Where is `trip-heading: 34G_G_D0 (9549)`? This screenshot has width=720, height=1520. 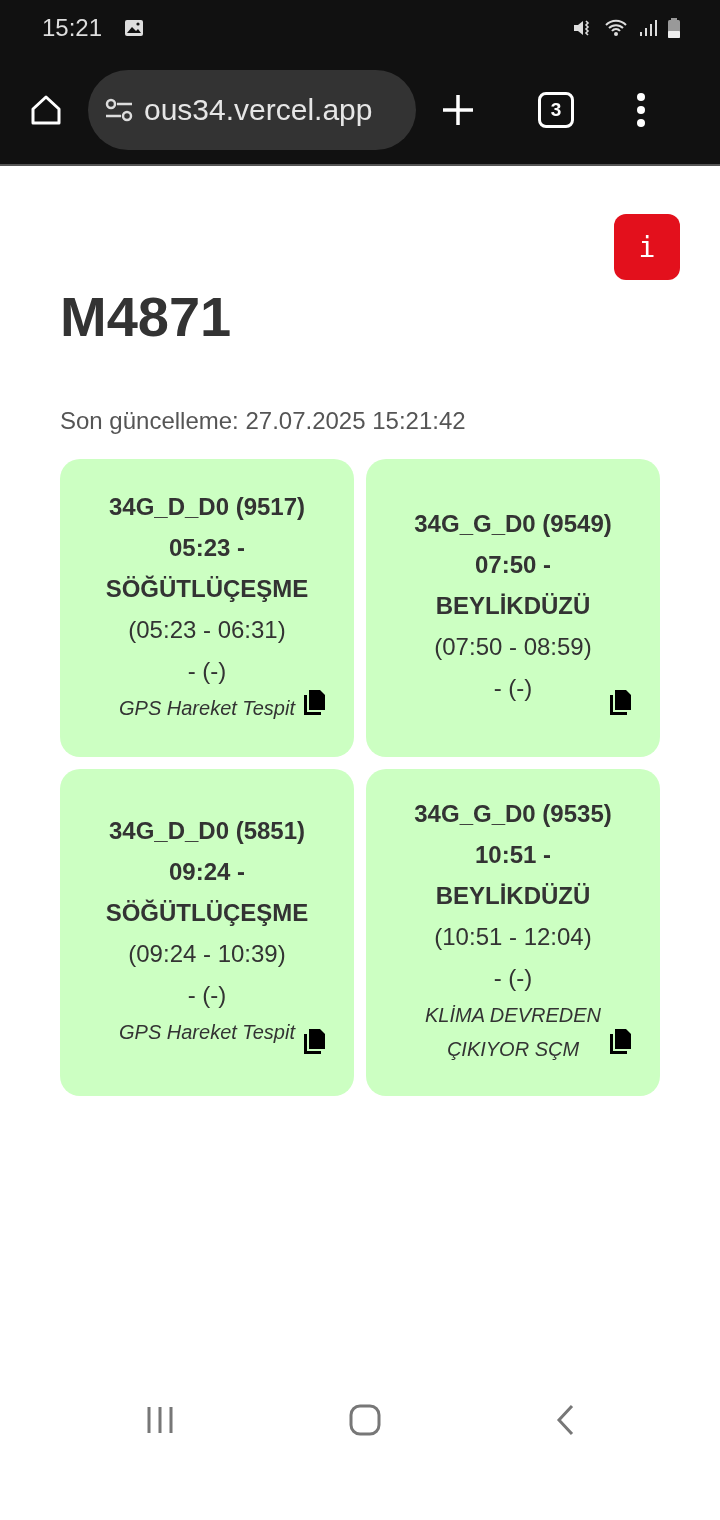 trip-heading: 34G_G_D0 (9549) is located at coordinates (513, 523).